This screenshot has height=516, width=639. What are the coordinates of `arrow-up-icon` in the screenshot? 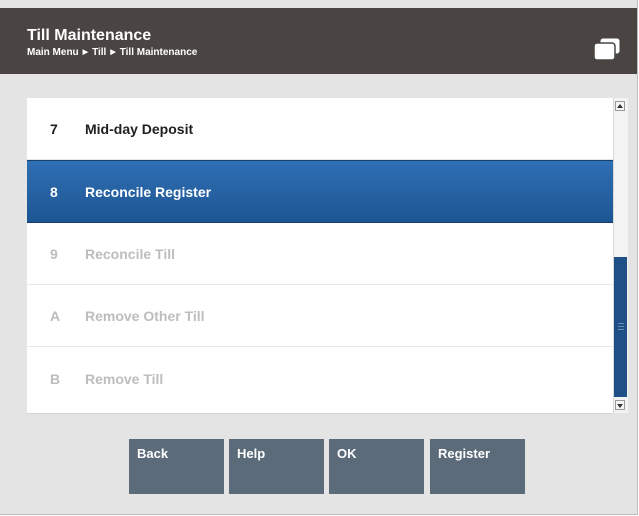 It's located at (620, 106).